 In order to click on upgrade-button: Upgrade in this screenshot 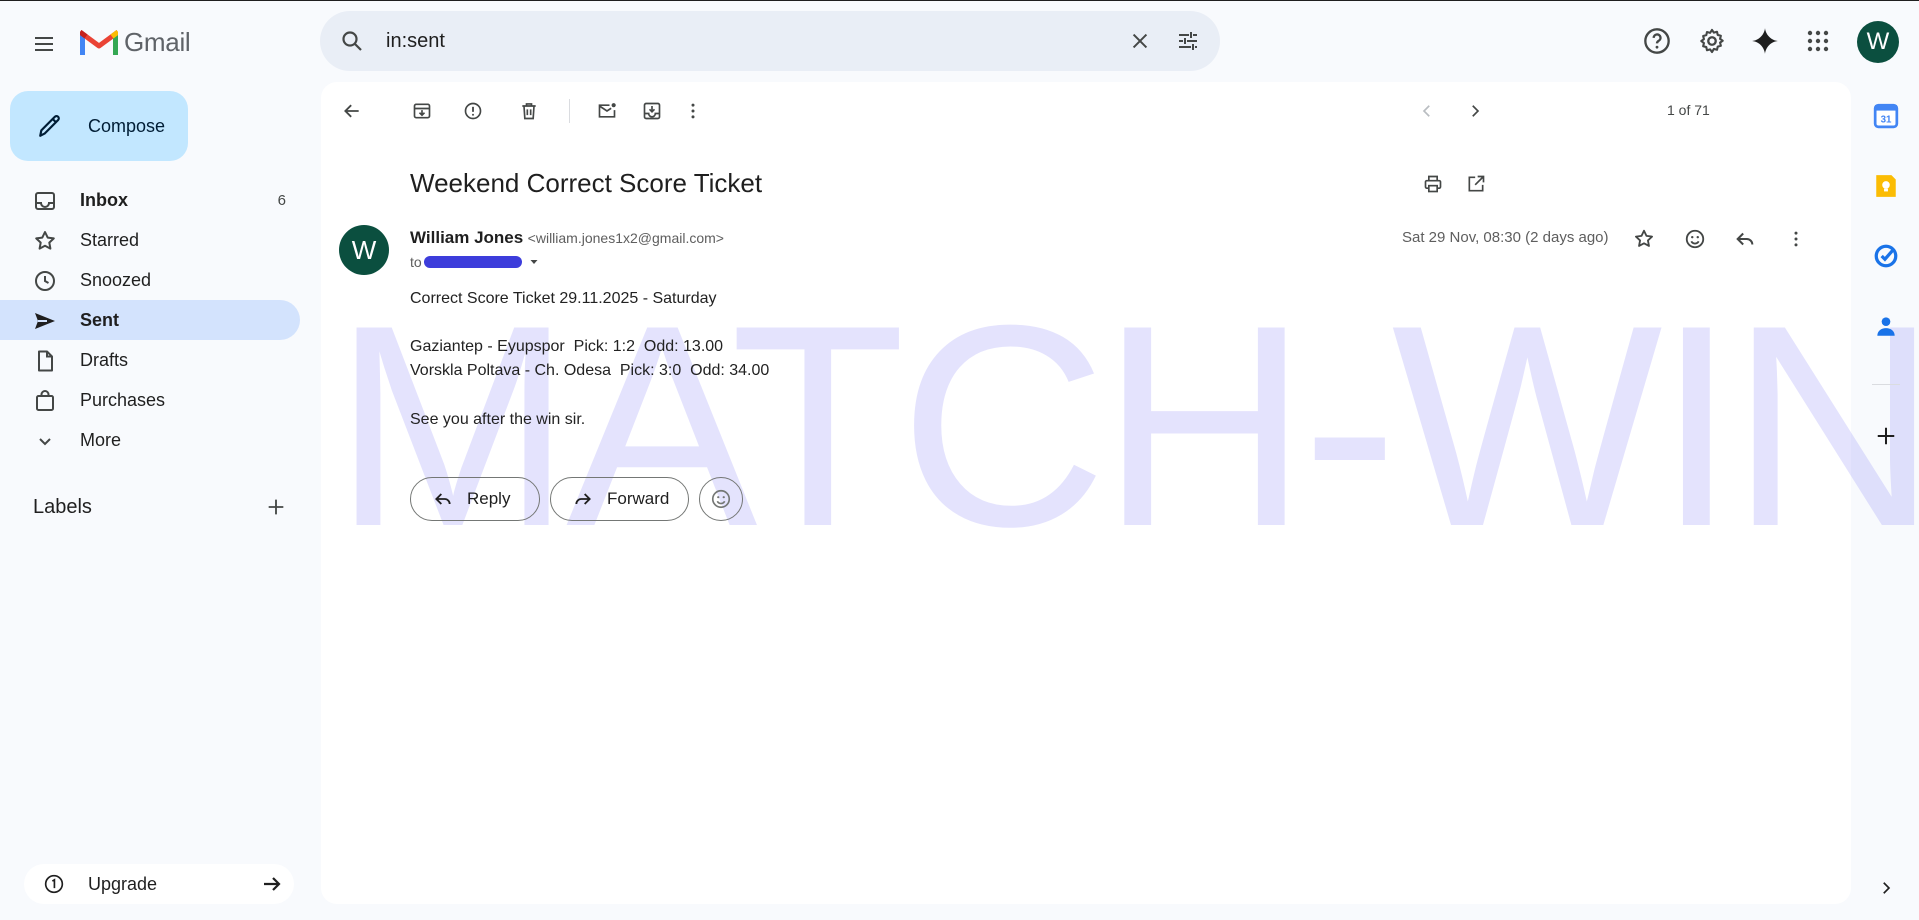, I will do `click(159, 884)`.